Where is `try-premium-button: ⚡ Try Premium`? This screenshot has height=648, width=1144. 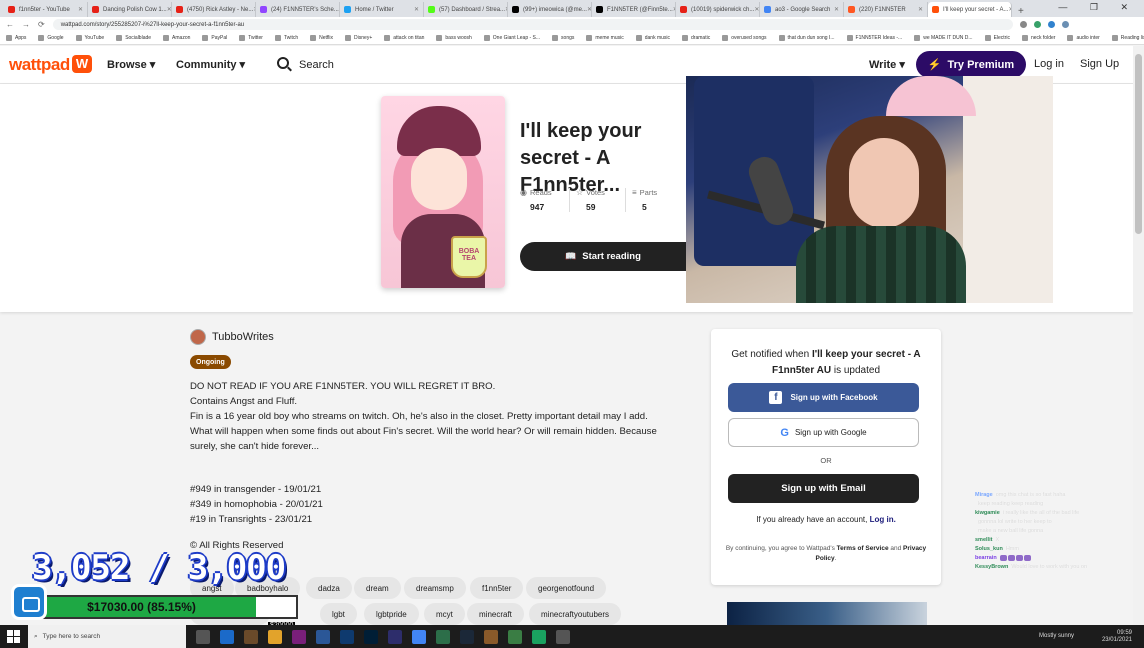 try-premium-button: ⚡ Try Premium is located at coordinates (971, 64).